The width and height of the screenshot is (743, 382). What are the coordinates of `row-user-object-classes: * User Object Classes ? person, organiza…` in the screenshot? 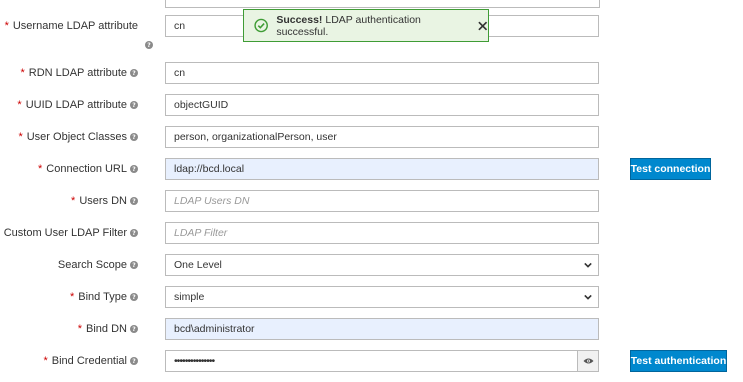 It's located at (371, 137).